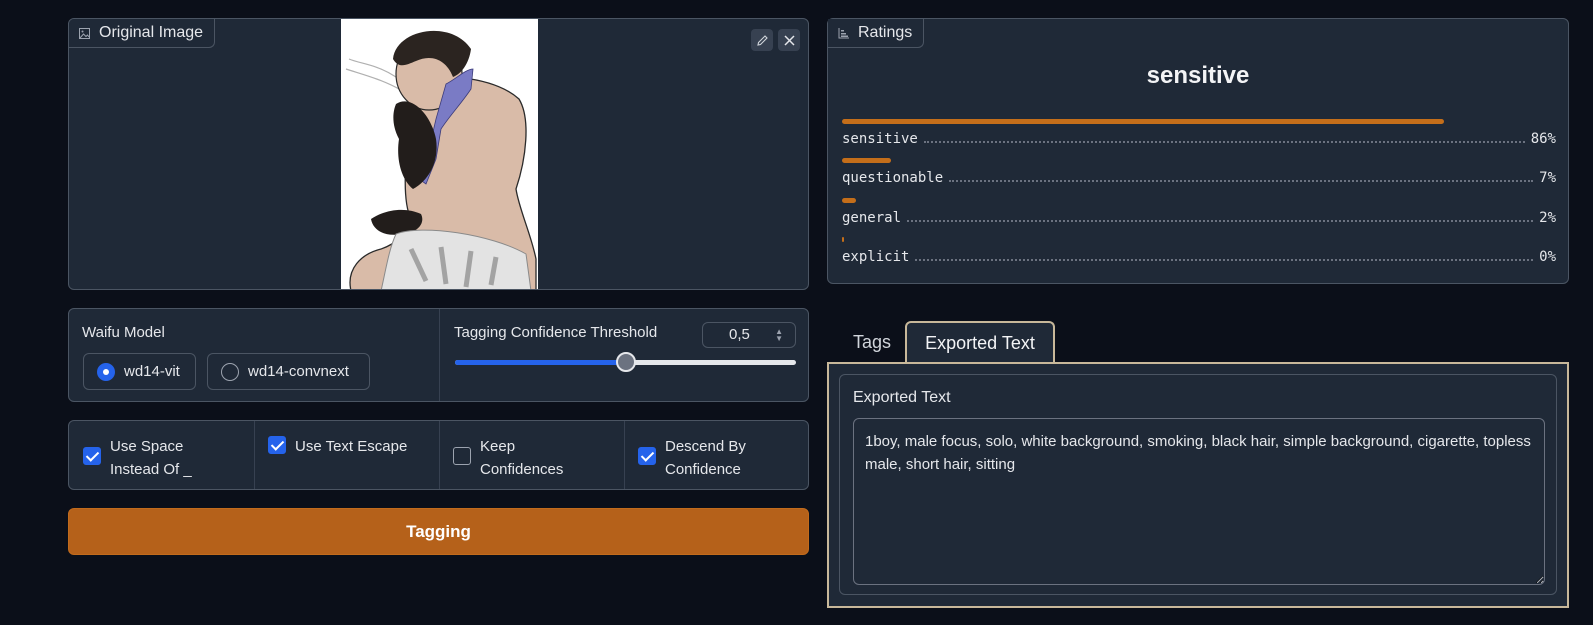 Image resolution: width=1593 pixels, height=625 pixels. I want to click on original-image-label-text: Original Image, so click(151, 32).